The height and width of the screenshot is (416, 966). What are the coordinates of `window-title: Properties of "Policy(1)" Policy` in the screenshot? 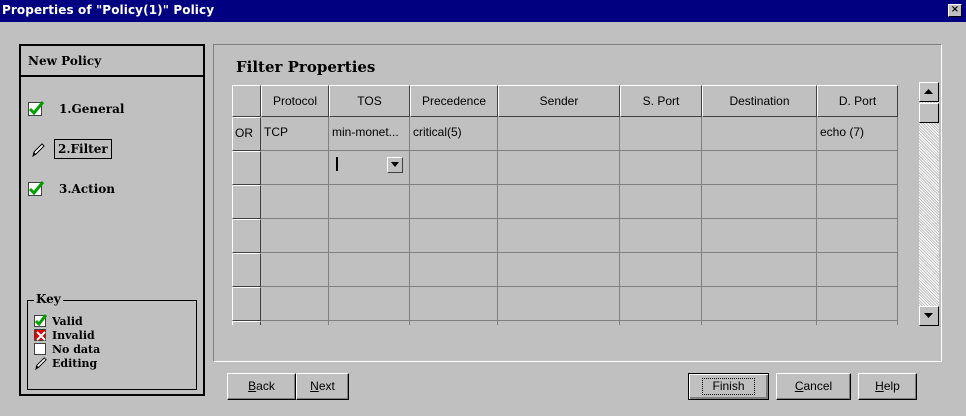 It's located at (108, 10).